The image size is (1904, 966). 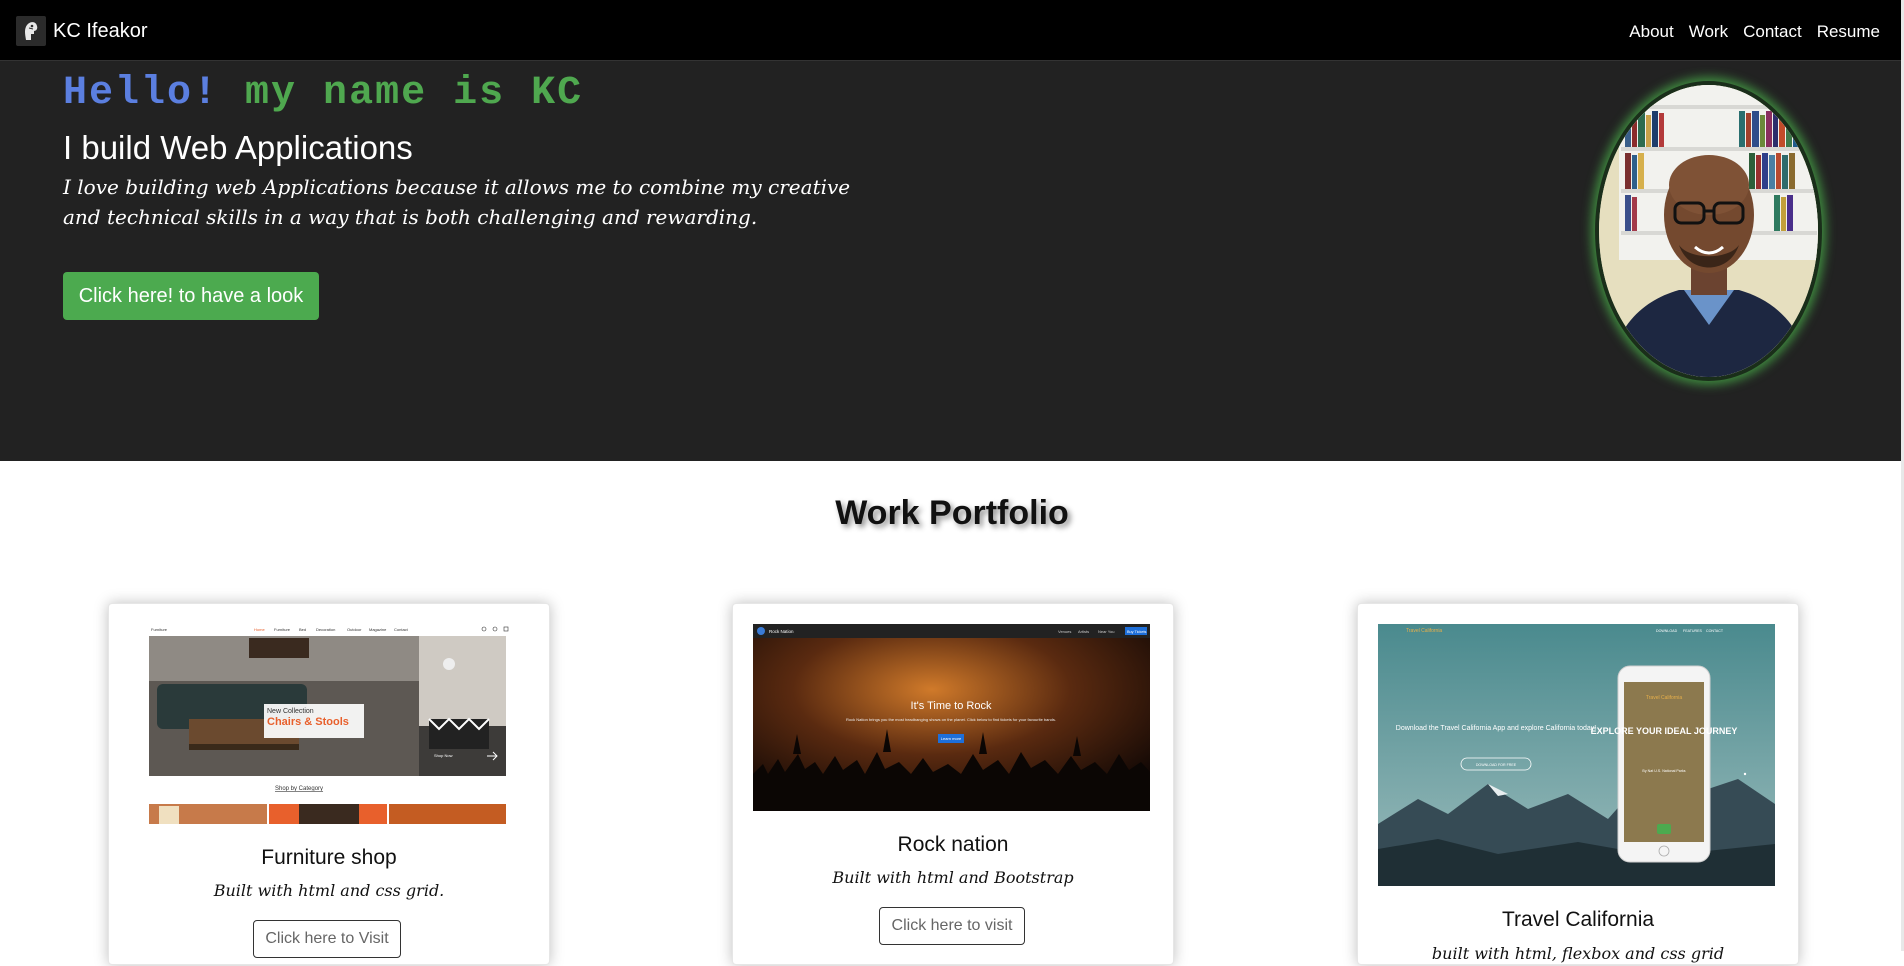 I want to click on nav-about-link: About, so click(x=1651, y=32).